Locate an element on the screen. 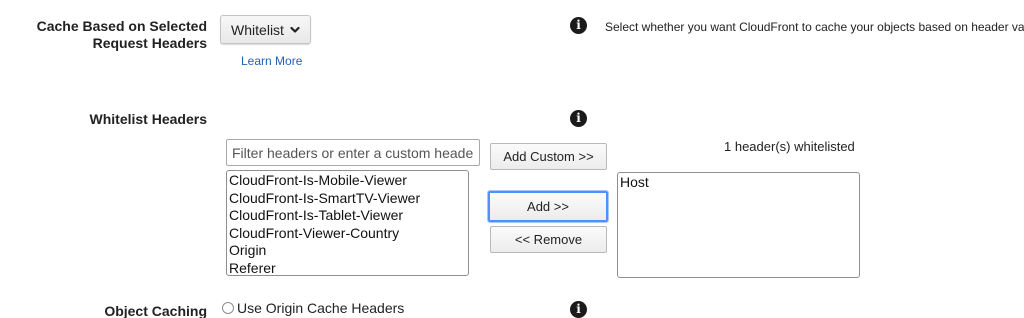  whitelist-headers-label: Whitelist Headers is located at coordinates (148, 119).